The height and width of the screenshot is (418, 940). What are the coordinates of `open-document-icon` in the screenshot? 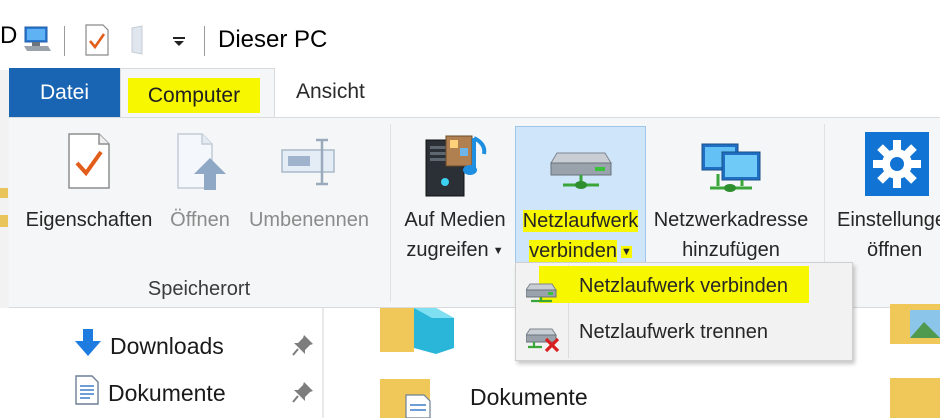 It's located at (200, 166).